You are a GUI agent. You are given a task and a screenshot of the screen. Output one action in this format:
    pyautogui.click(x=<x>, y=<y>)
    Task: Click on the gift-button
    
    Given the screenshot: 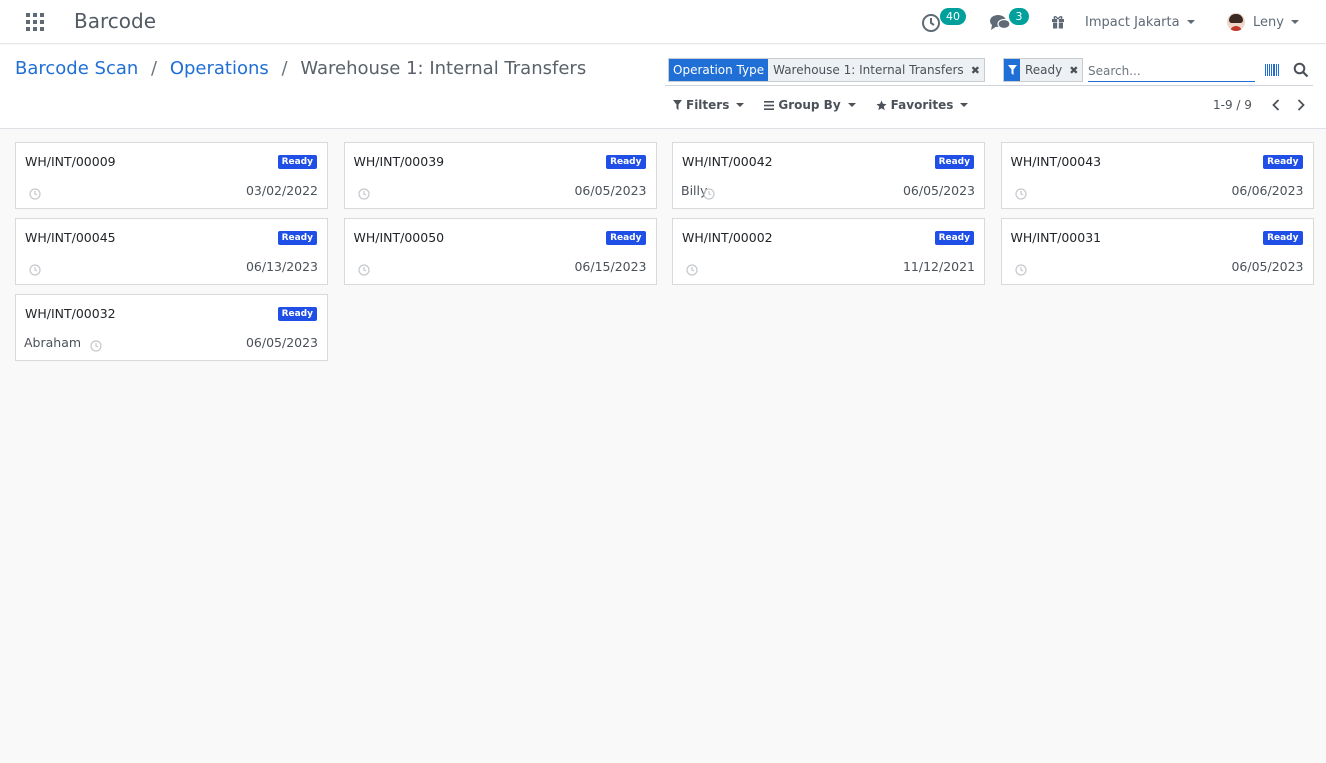 What is the action you would take?
    pyautogui.click(x=1058, y=22)
    